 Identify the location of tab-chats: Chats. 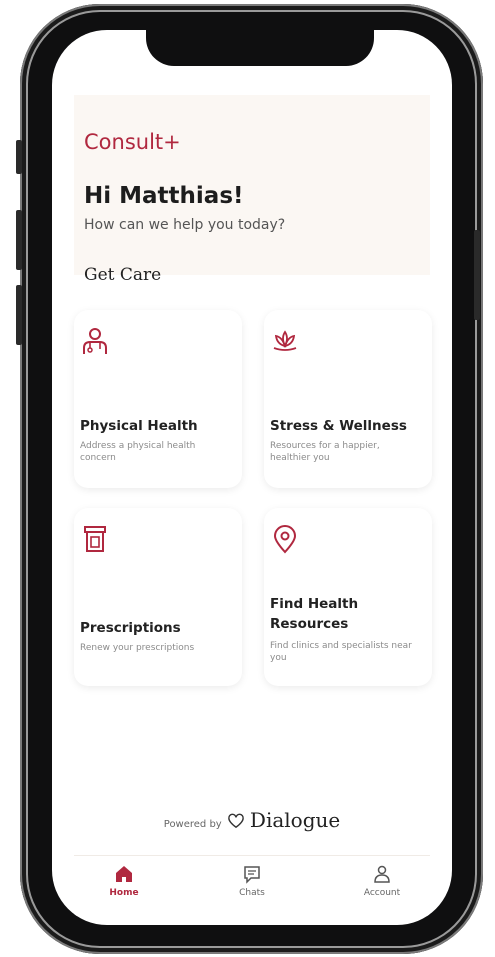
(252, 881).